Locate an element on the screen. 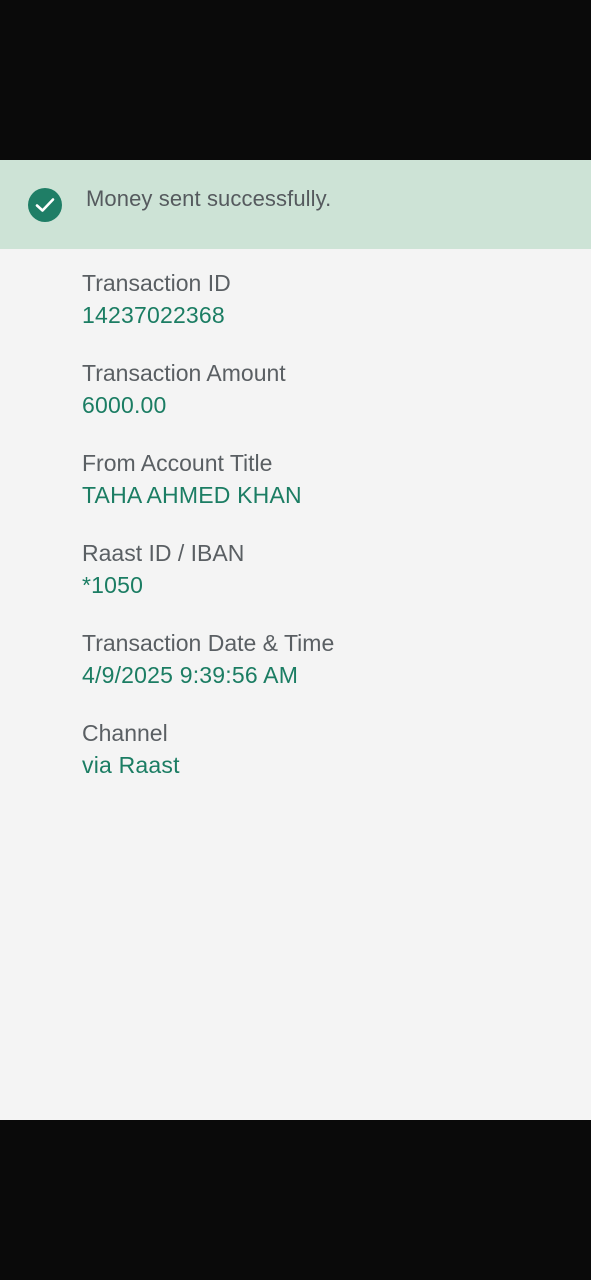 The image size is (591, 1280). top-black-bar is located at coordinates (295, 80).